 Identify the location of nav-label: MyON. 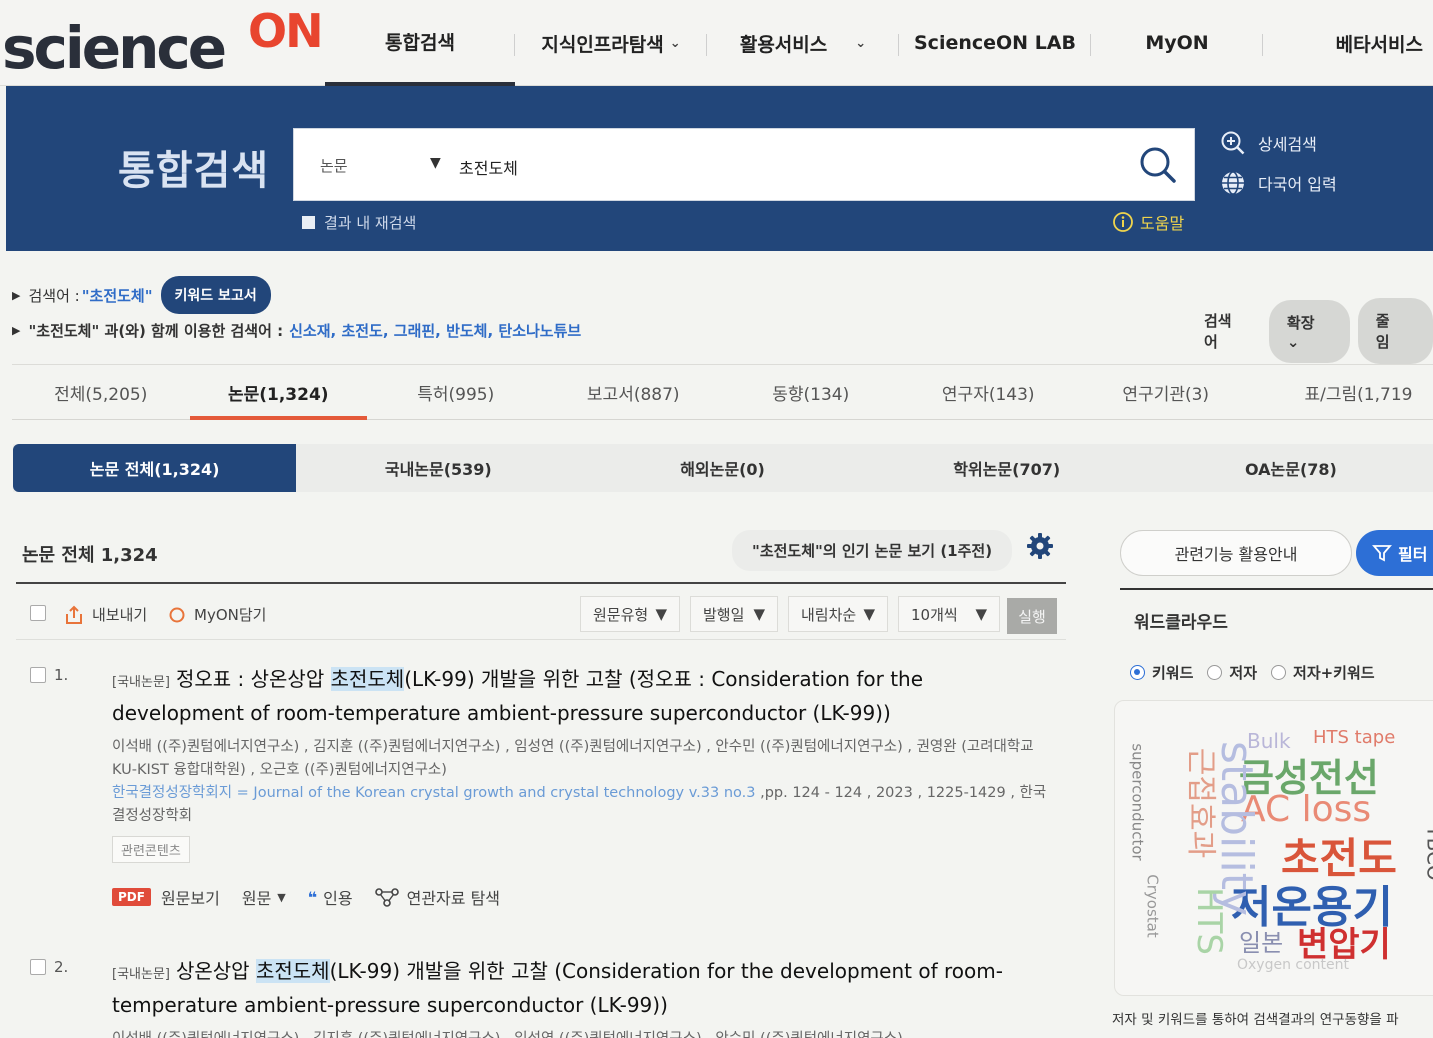
(1177, 43).